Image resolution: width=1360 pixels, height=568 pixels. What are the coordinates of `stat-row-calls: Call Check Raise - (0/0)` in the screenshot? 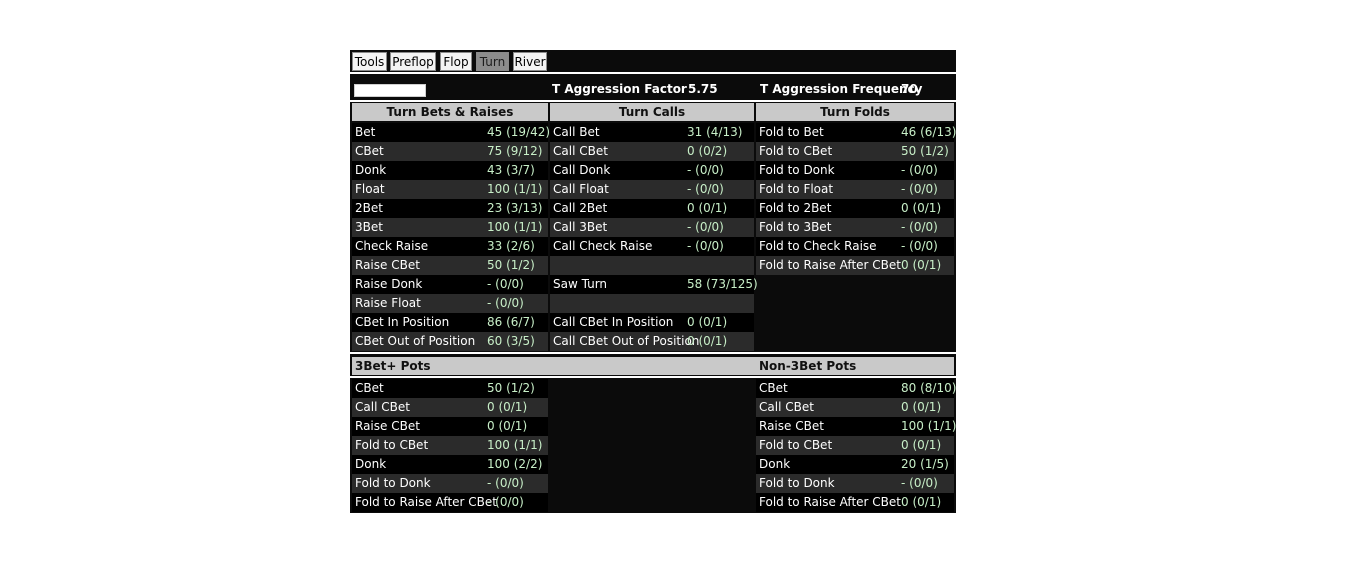 It's located at (652, 246).